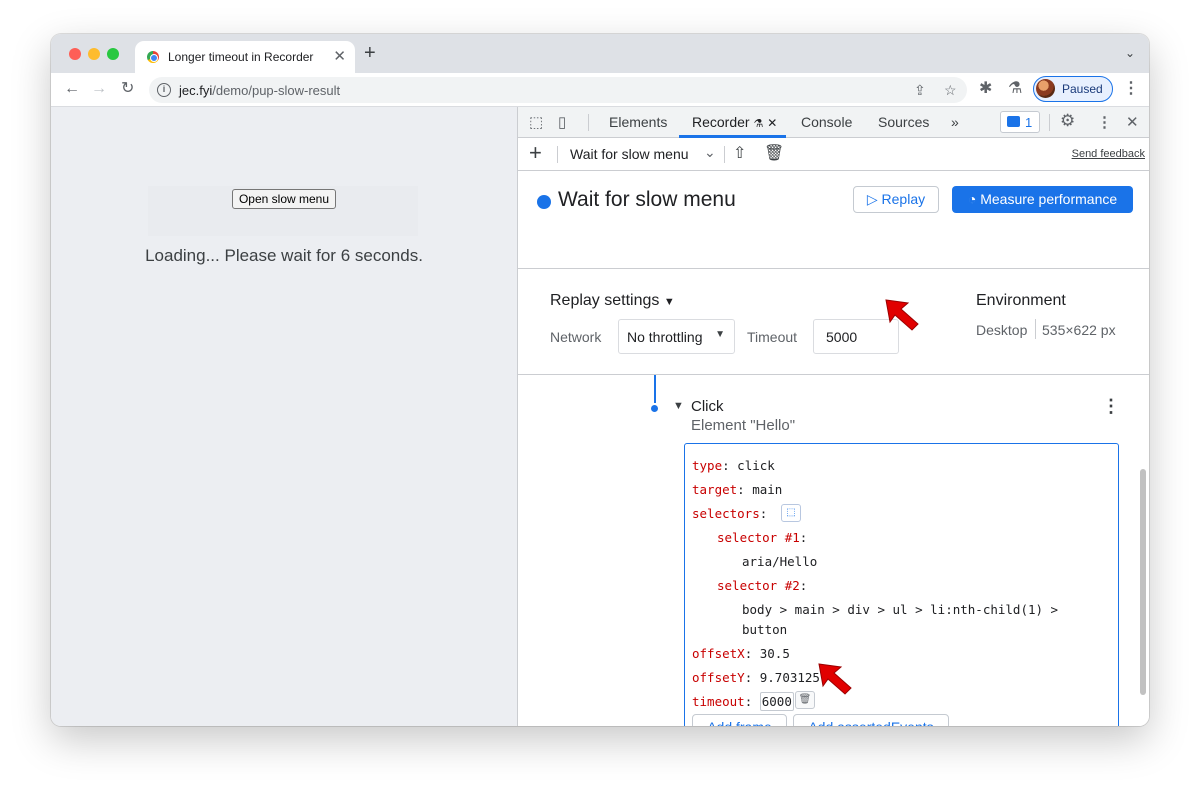  What do you see at coordinates (730, 513) in the screenshot?
I see `step-selectors-row: selectors:` at bounding box center [730, 513].